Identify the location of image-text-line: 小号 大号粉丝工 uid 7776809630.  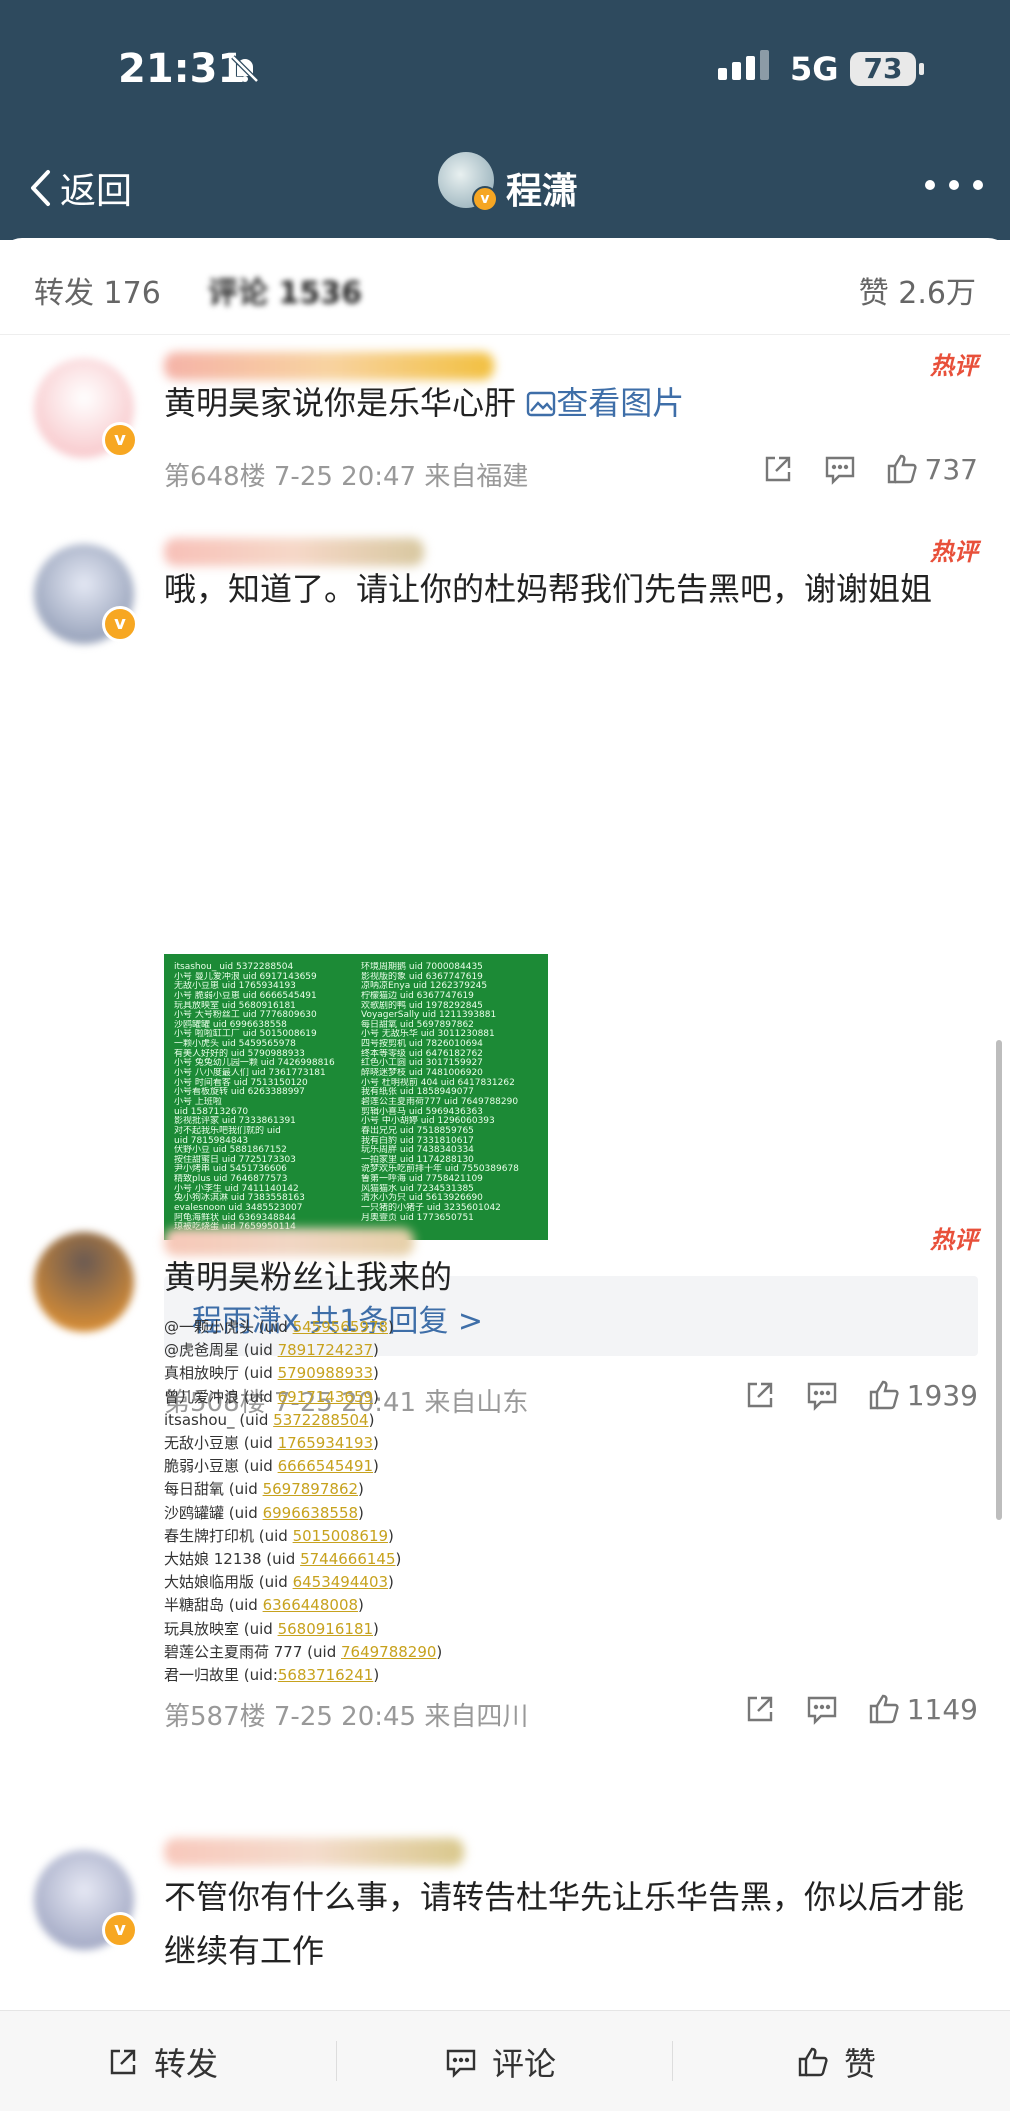
(245, 1015).